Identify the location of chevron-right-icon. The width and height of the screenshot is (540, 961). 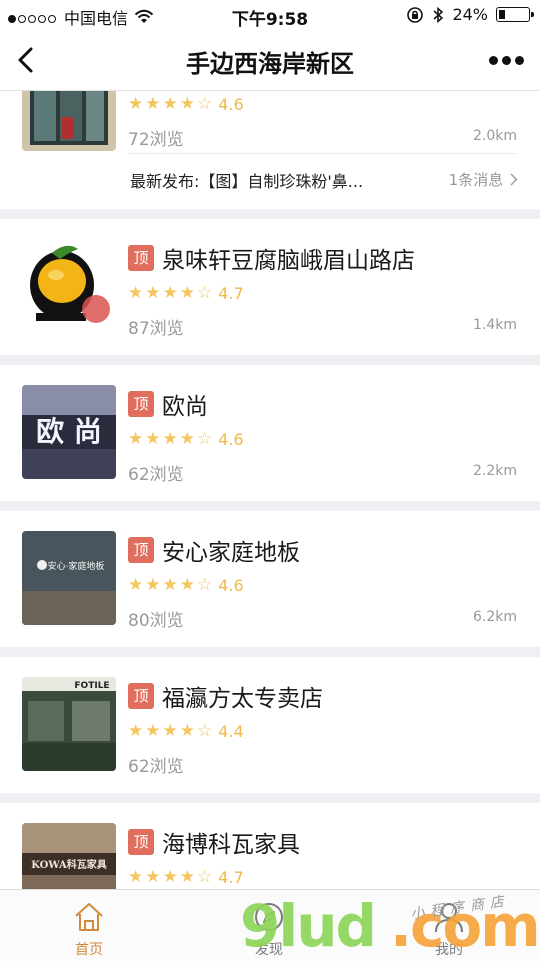
(514, 179).